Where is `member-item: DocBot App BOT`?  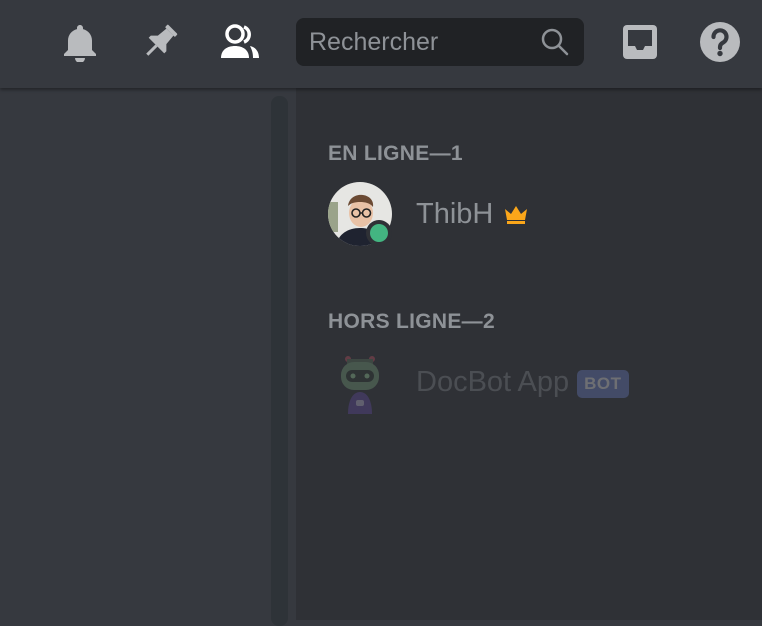
member-item: DocBot App BOT is located at coordinates (478, 382).